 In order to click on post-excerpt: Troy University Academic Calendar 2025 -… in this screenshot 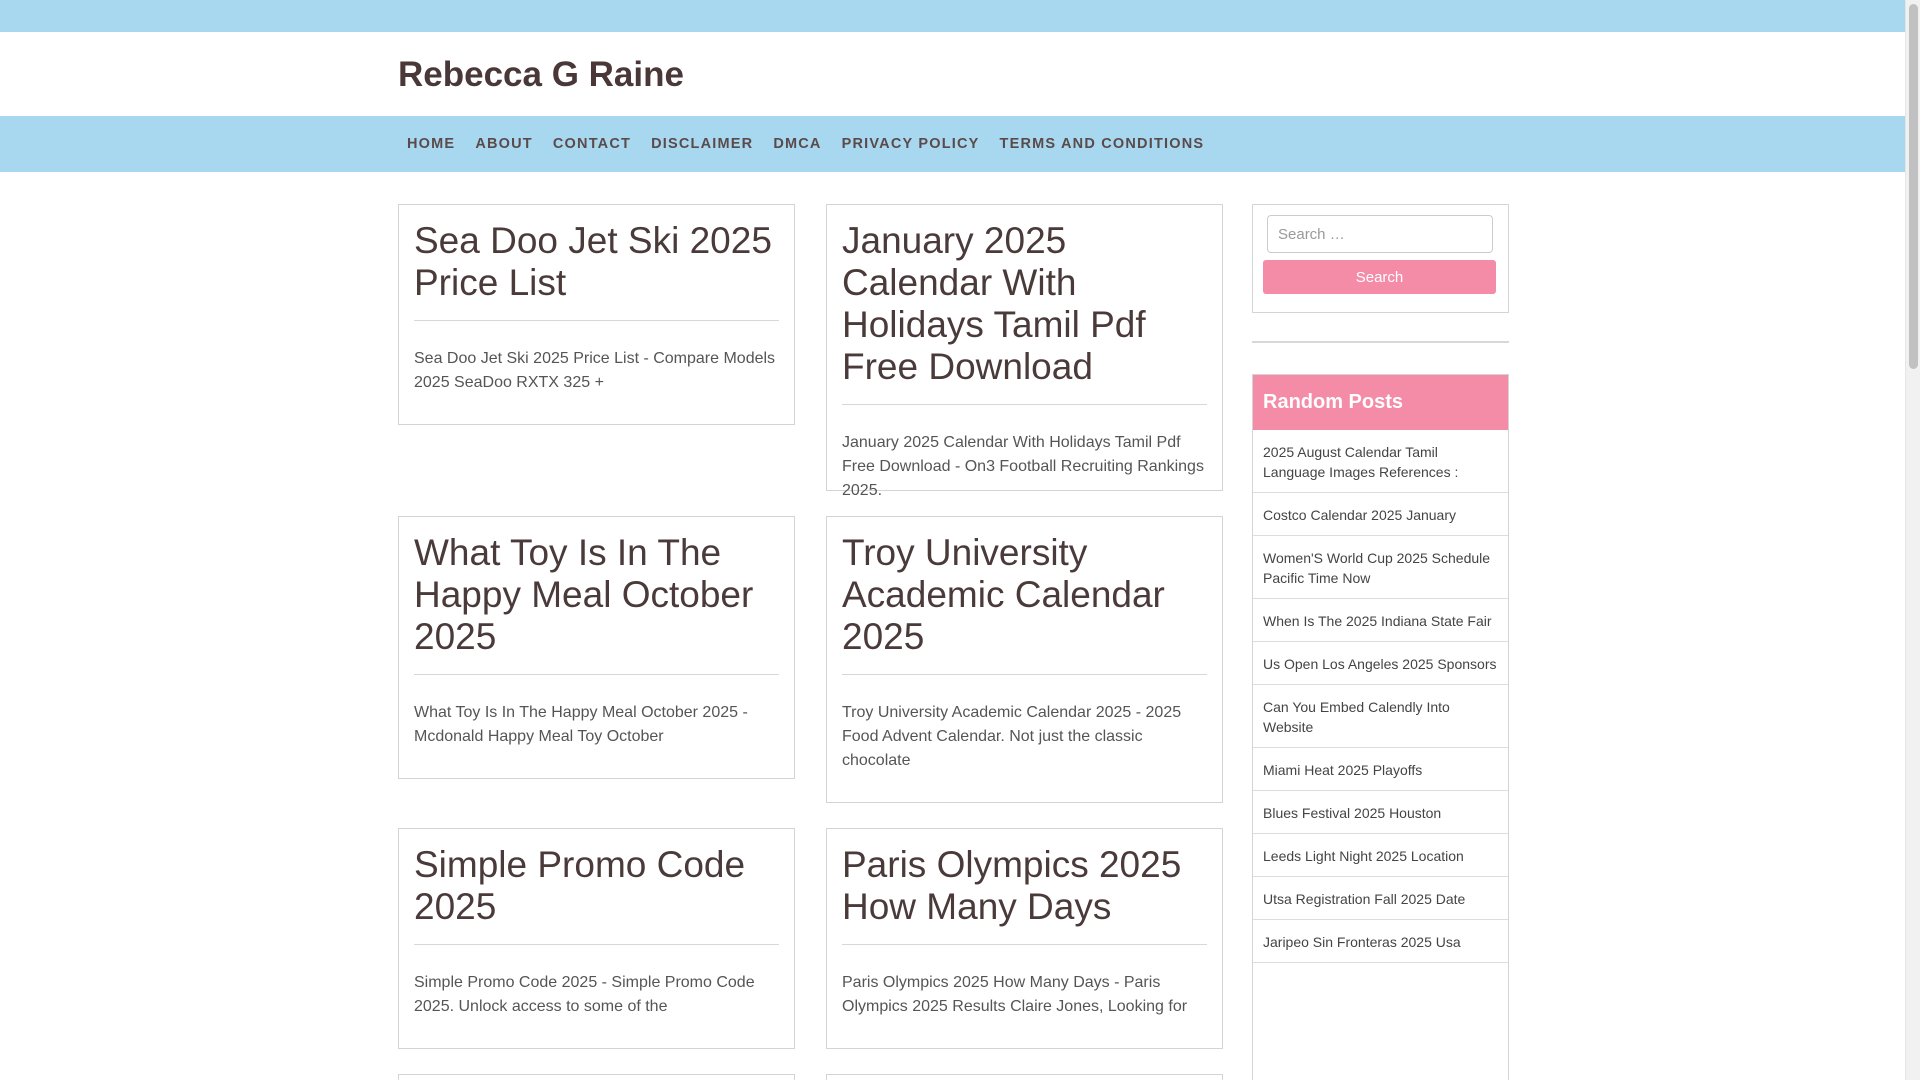, I will do `click(1012, 736)`.